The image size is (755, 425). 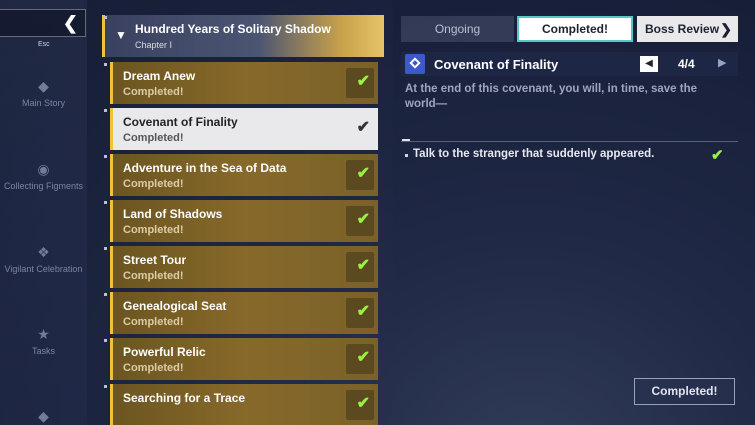 I want to click on quest-name: Covenant of Finality, so click(x=180, y=122).